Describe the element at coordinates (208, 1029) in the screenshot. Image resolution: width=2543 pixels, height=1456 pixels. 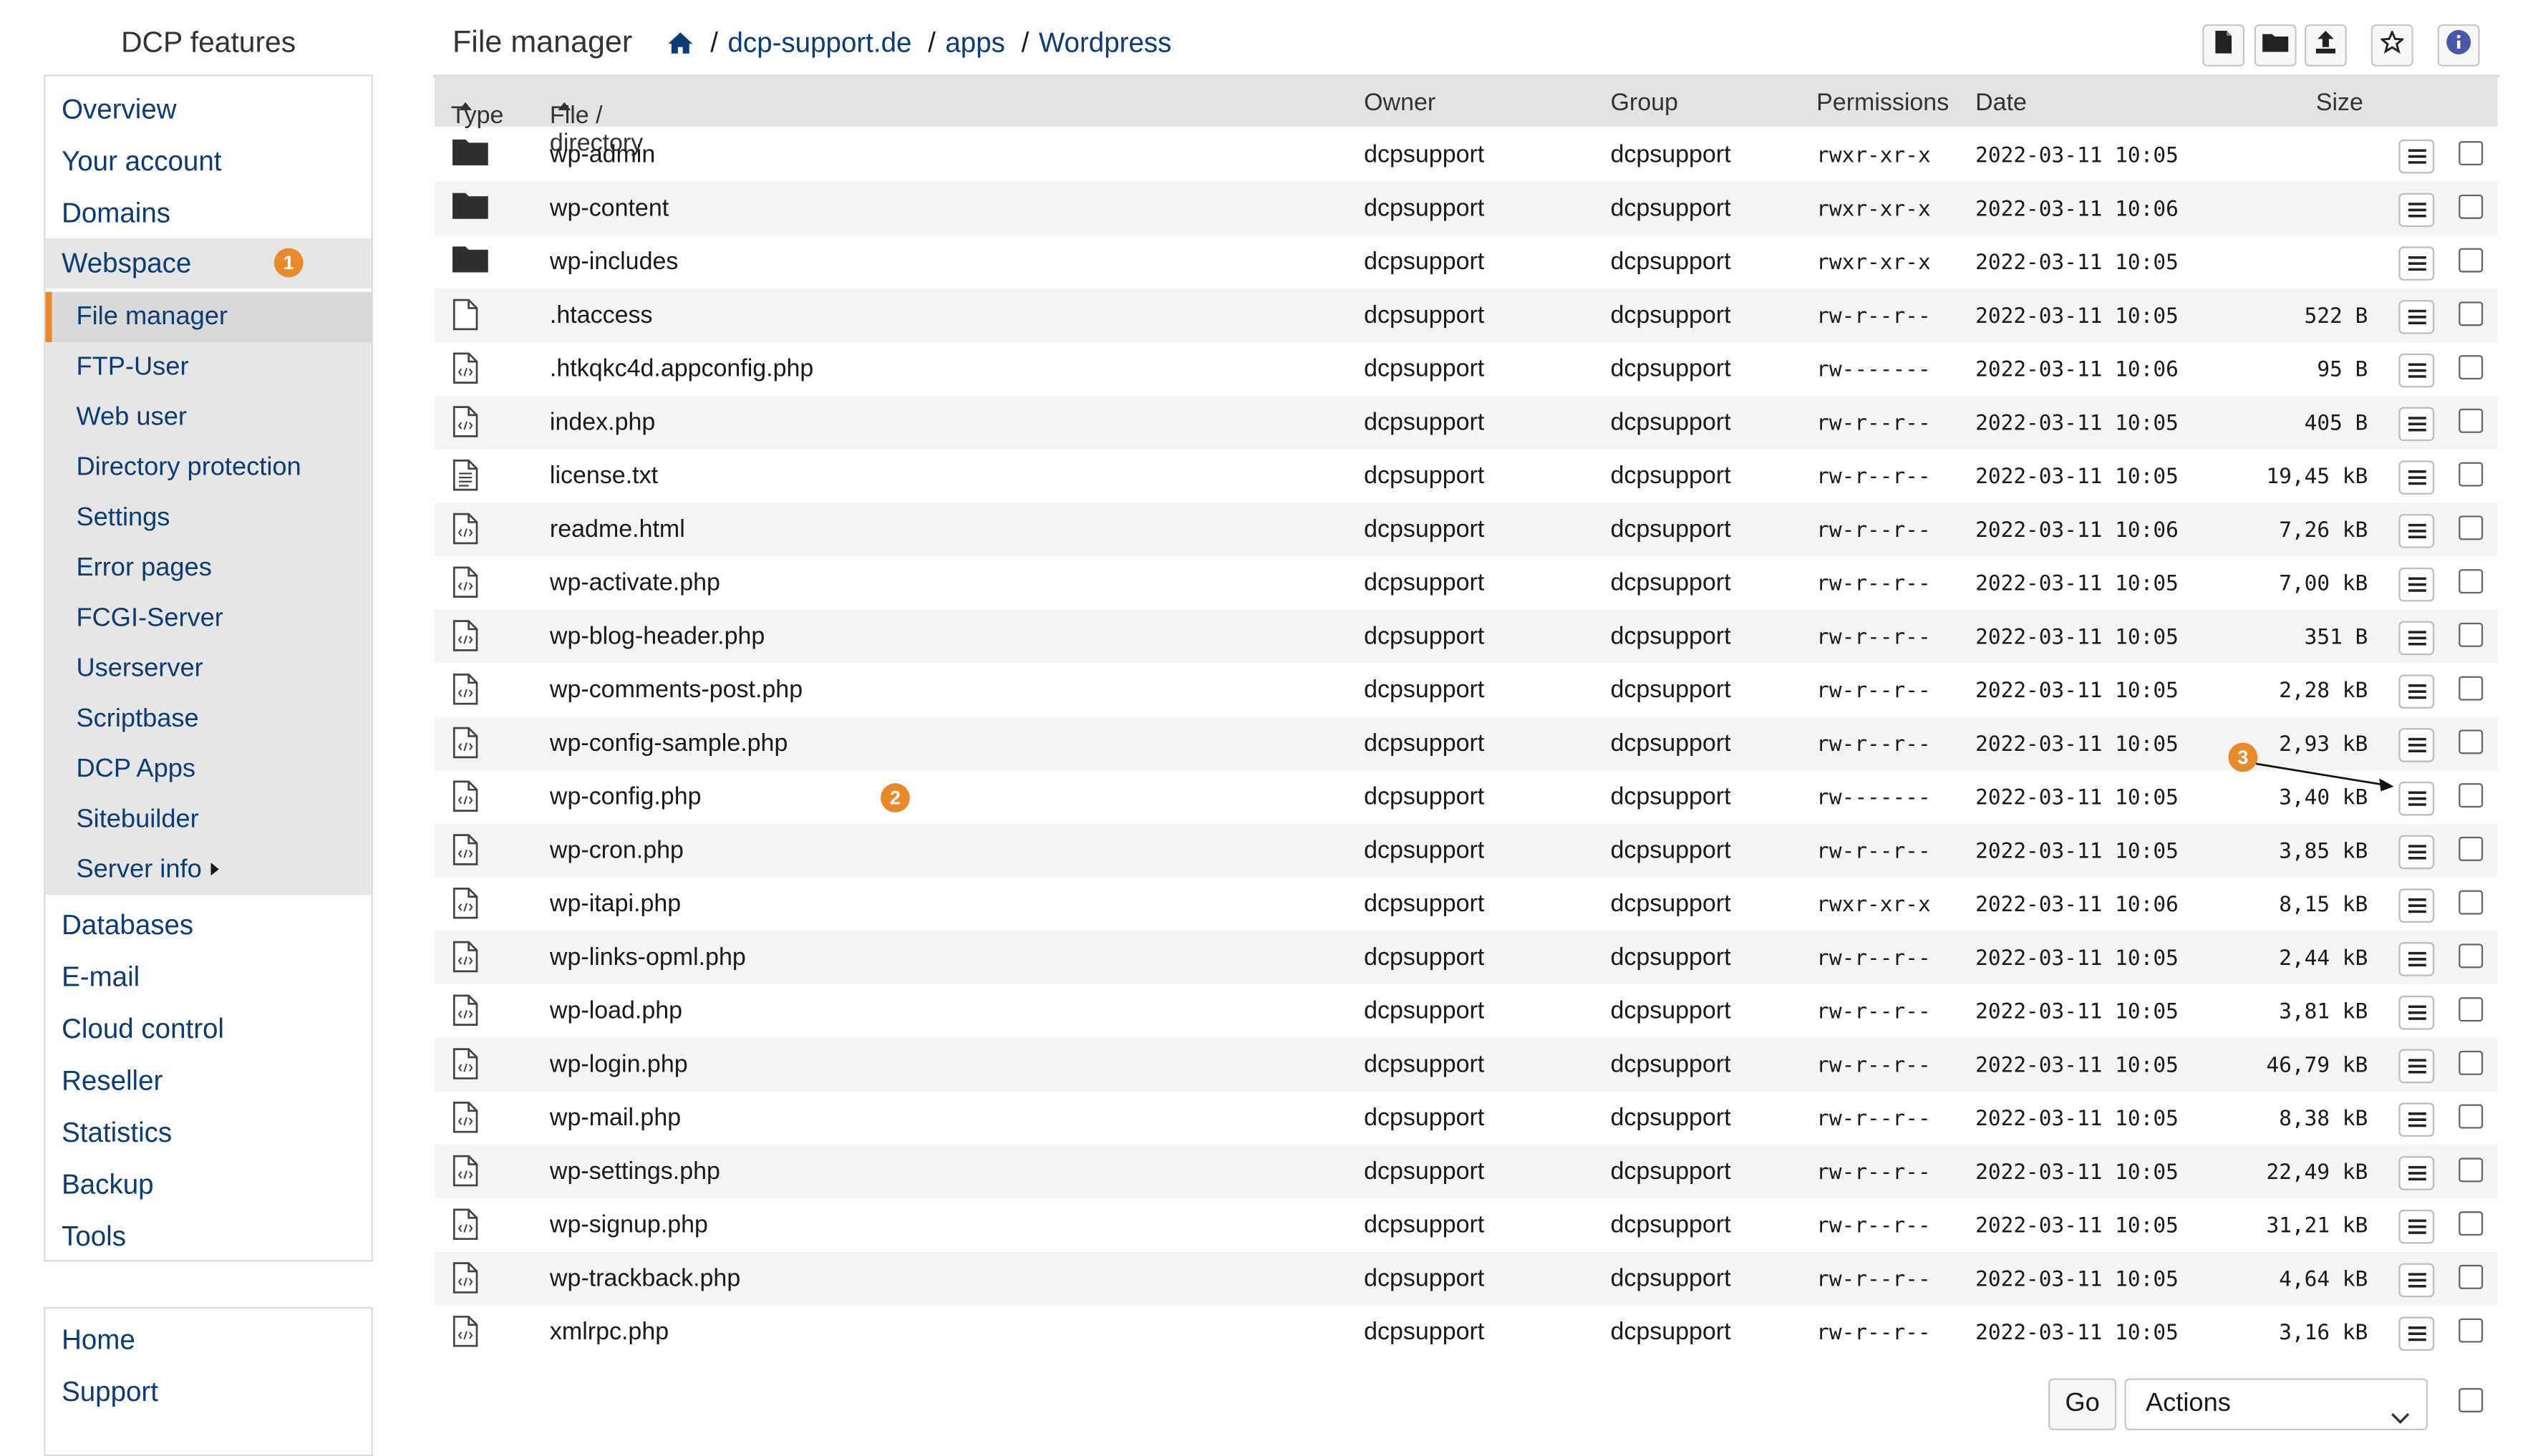
I see `nav-cloud-control: Cloud control` at that location.